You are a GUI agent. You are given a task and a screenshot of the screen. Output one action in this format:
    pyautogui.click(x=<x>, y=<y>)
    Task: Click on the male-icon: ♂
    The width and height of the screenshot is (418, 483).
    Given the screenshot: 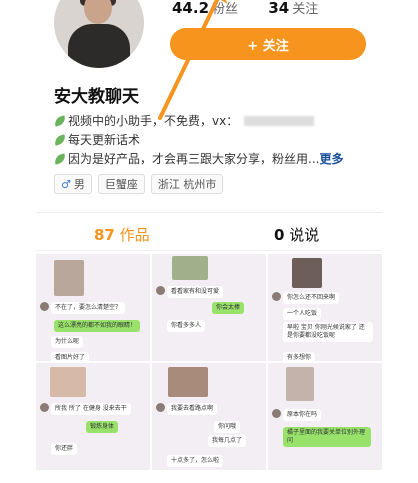 What is the action you would take?
    pyautogui.click(x=66, y=184)
    